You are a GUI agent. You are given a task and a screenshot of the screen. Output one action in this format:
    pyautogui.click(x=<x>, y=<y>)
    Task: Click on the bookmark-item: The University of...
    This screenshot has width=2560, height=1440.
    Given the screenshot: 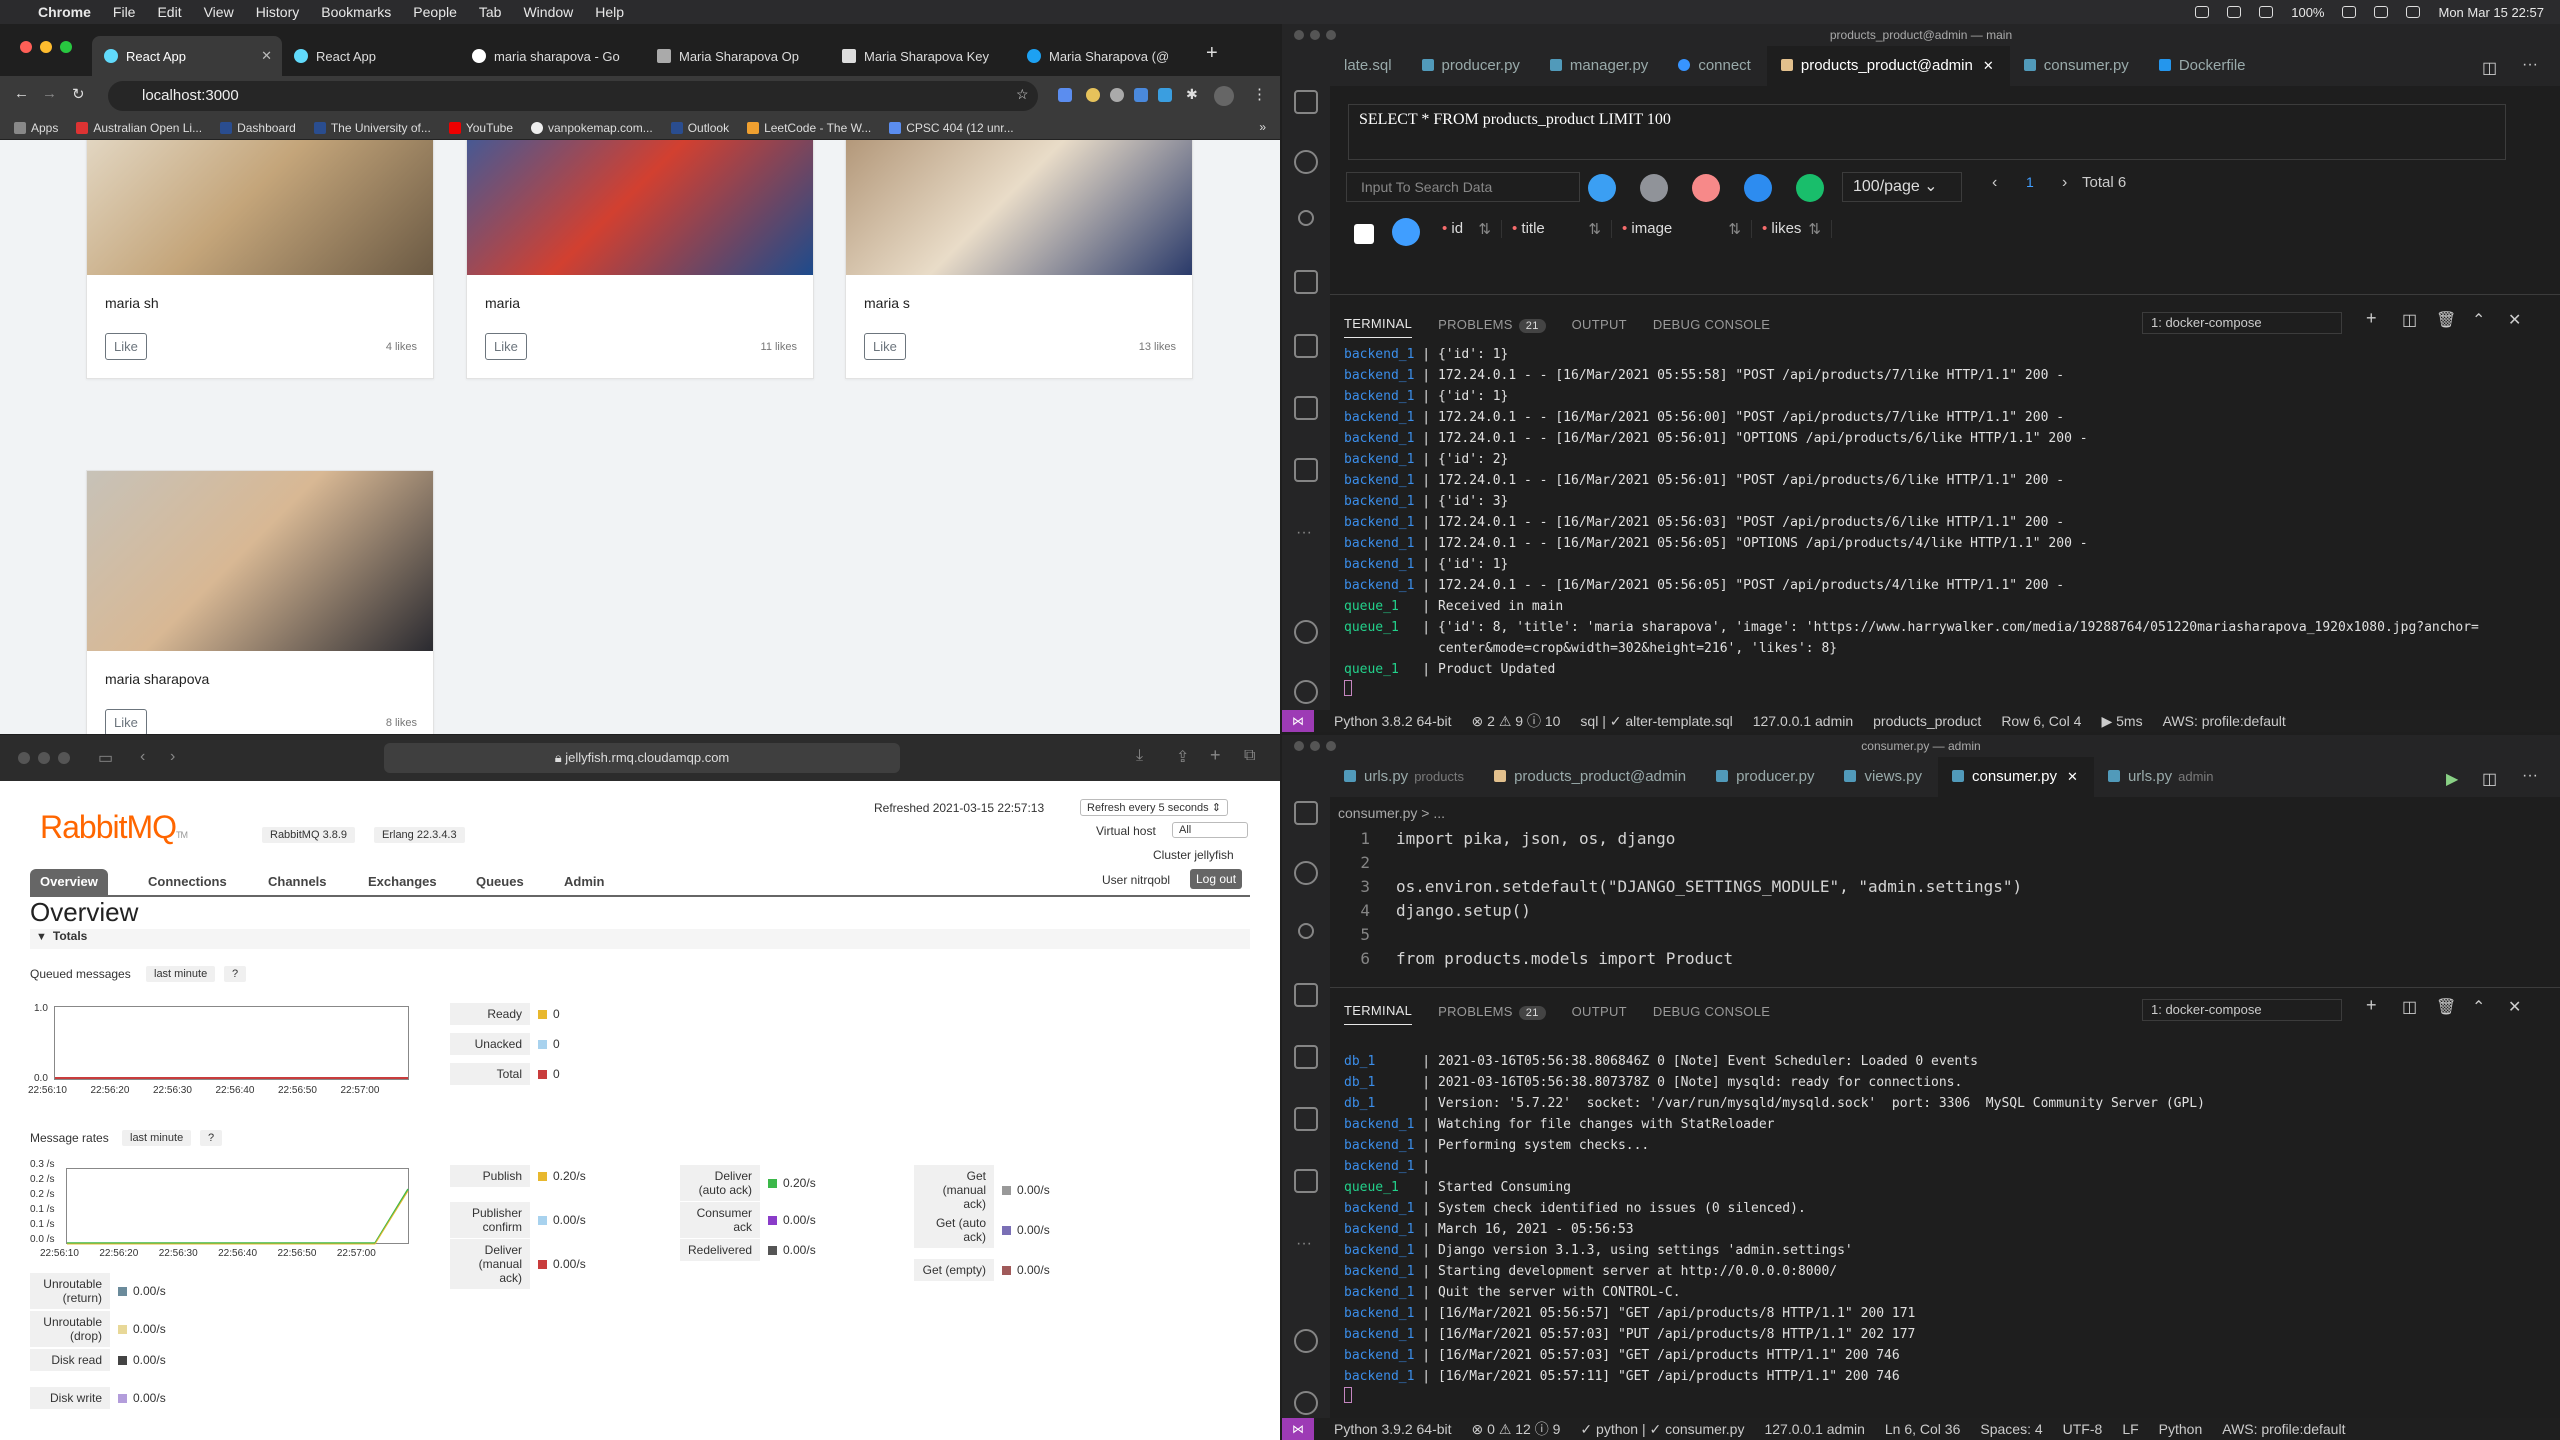 What is the action you would take?
    pyautogui.click(x=372, y=128)
    